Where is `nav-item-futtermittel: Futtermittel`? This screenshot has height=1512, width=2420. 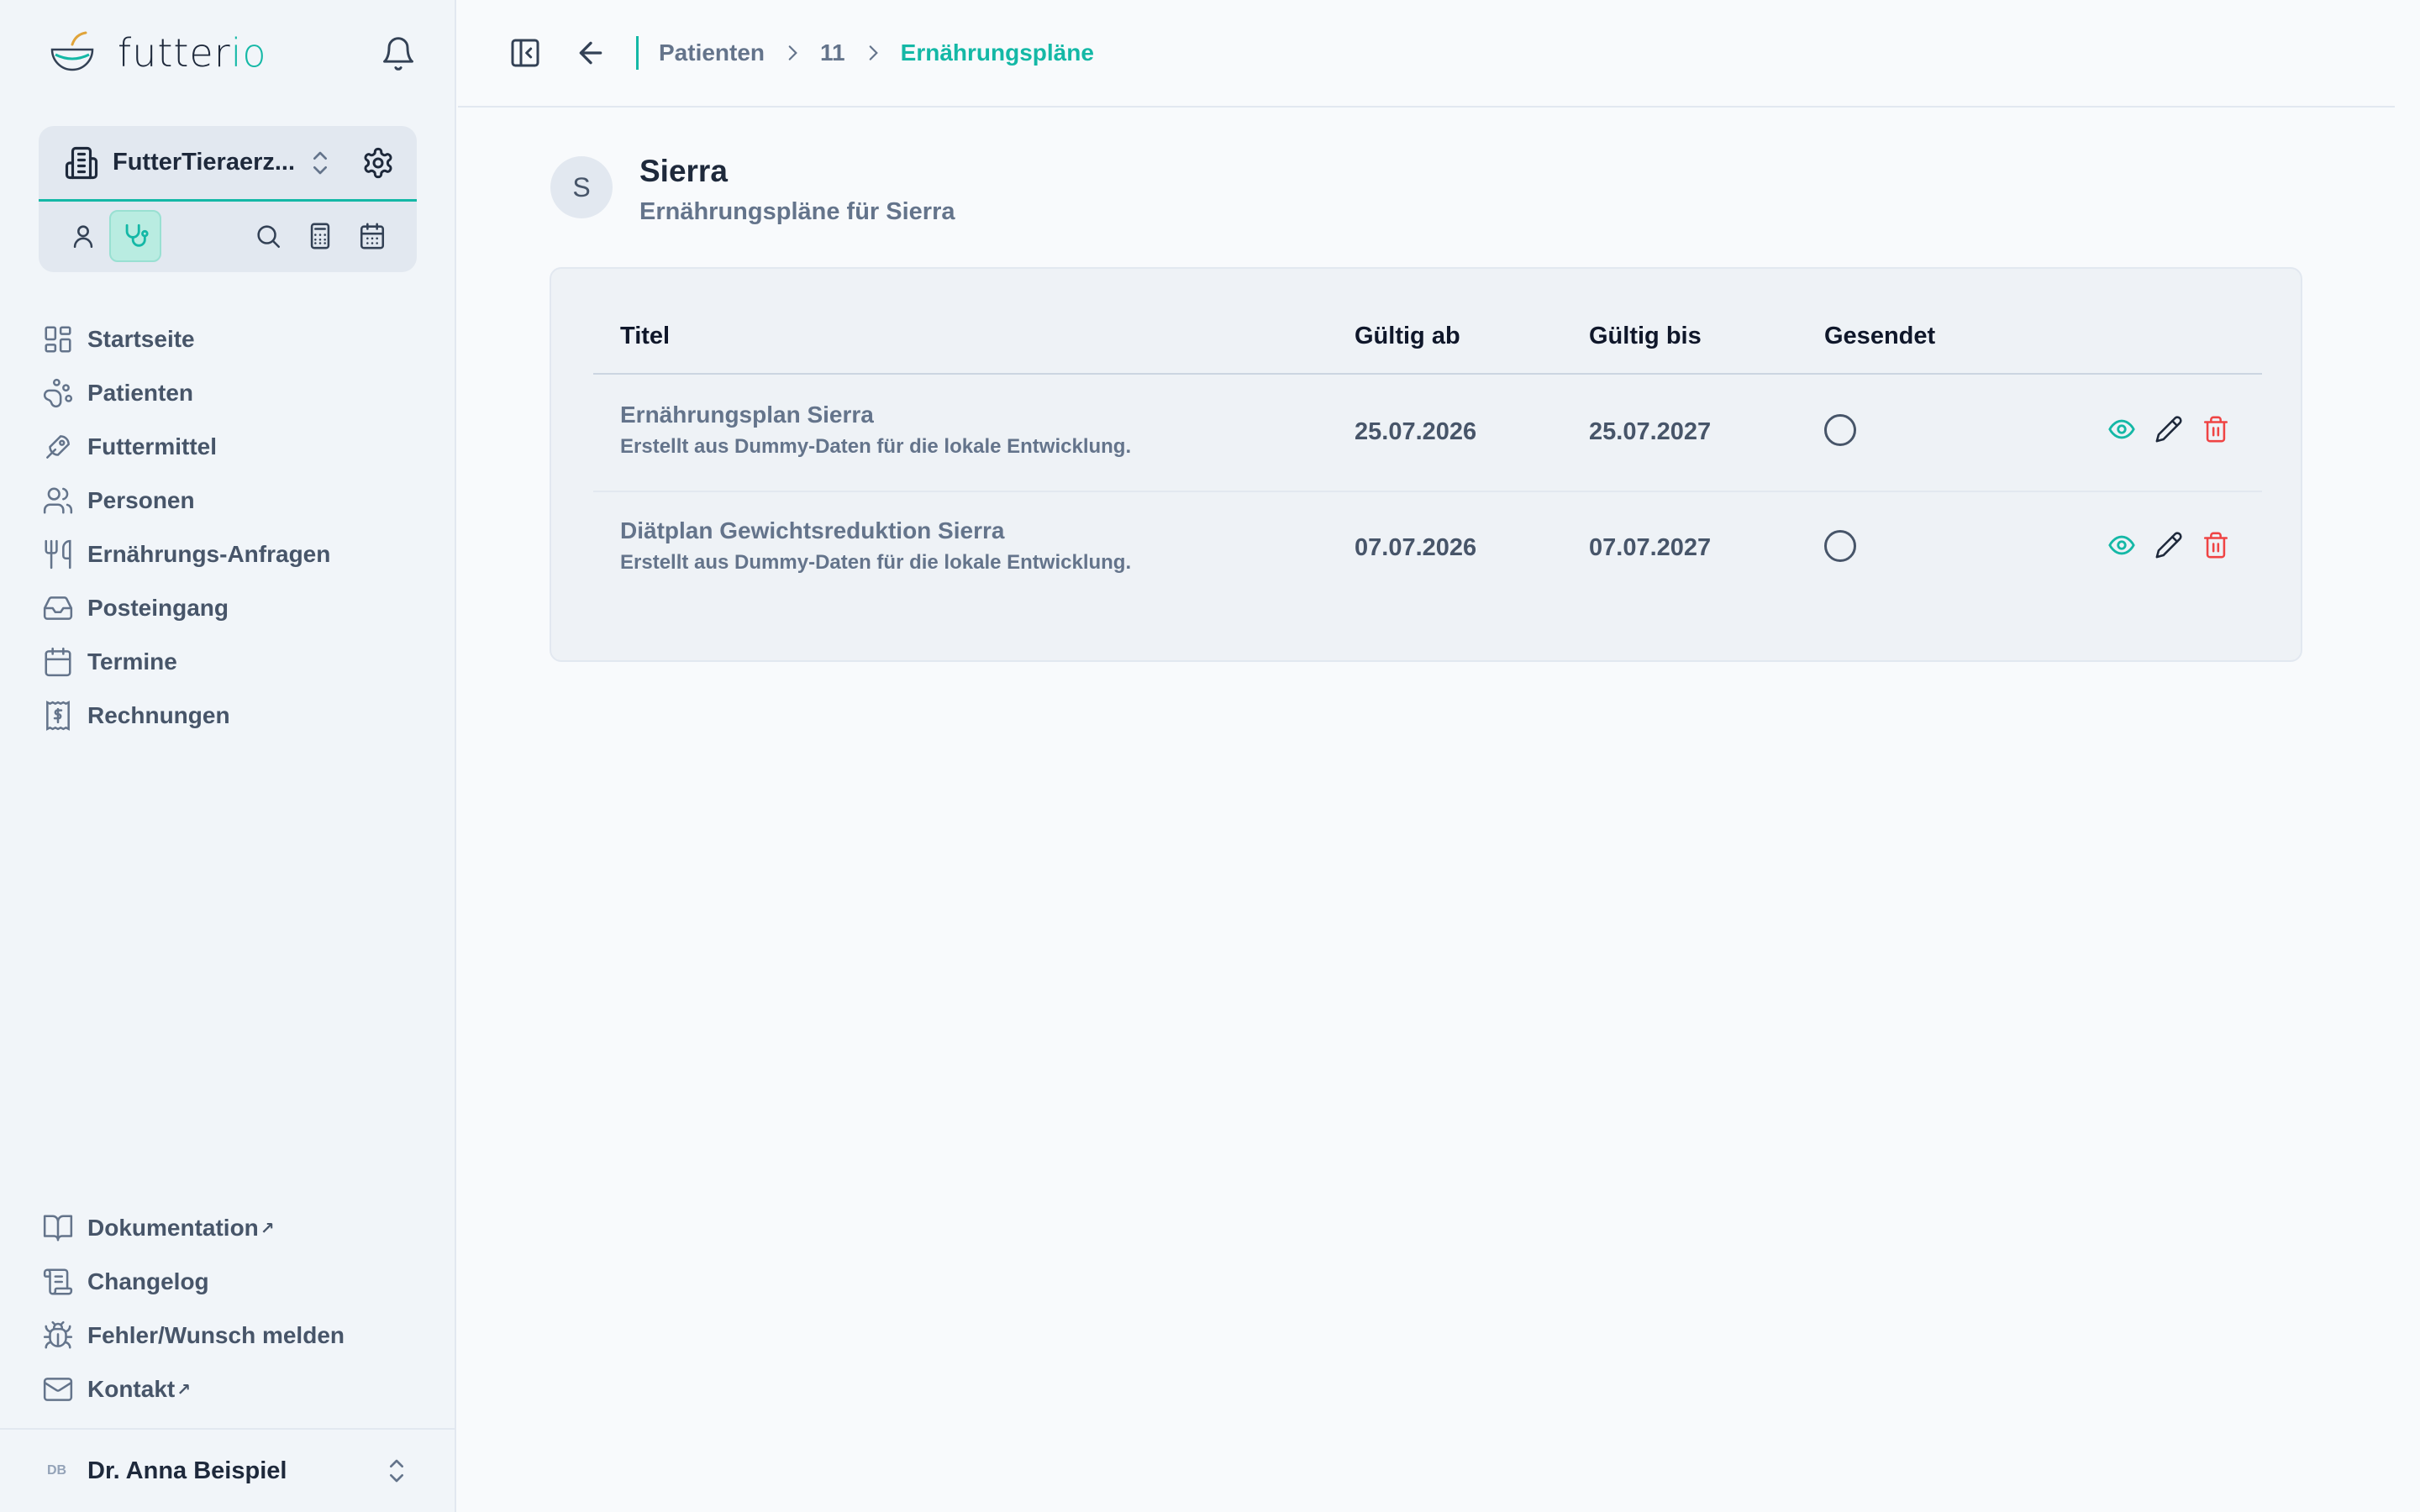
nav-item-futtermittel: Futtermittel is located at coordinates (240, 447).